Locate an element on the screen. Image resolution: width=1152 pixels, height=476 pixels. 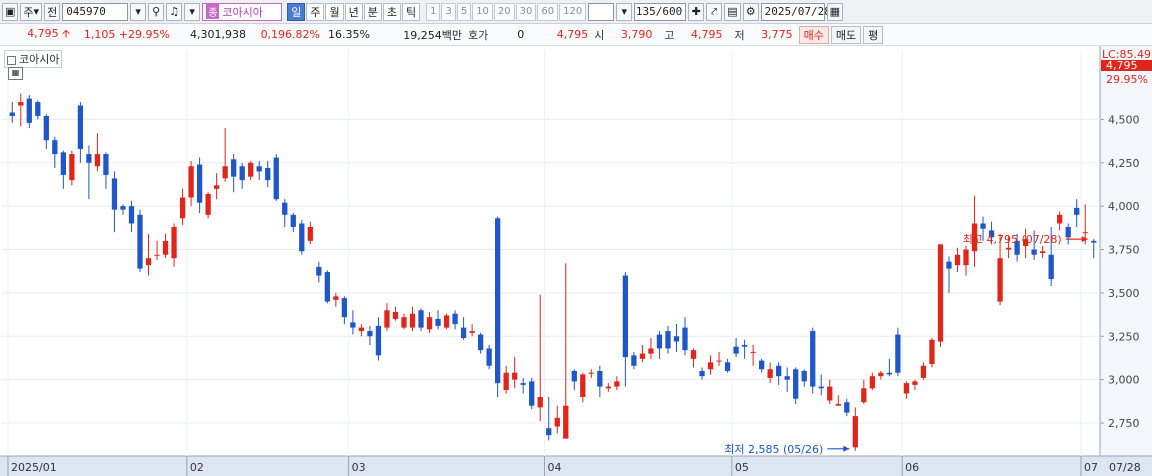
date-input: 2025/07/28 is located at coordinates (795, 11).